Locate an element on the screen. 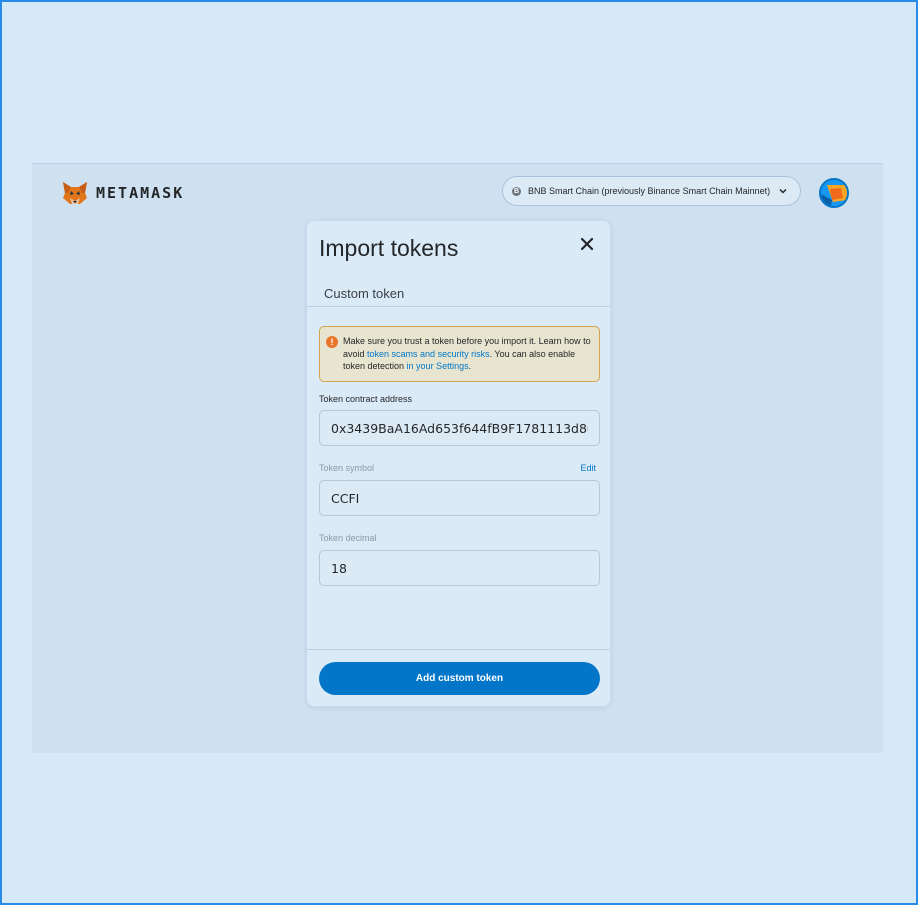 The image size is (918, 905). chevron-down-icon is located at coordinates (783, 191).